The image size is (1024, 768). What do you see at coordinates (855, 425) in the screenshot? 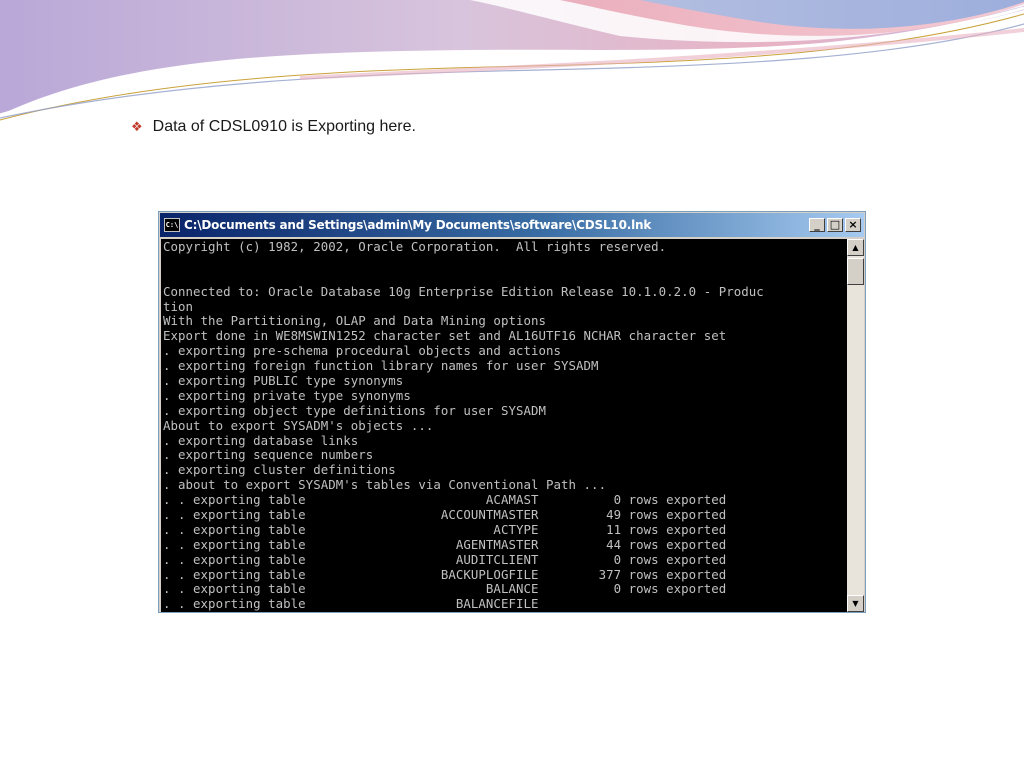
I see `vertical-scrollbar: ▲ ▼` at bounding box center [855, 425].